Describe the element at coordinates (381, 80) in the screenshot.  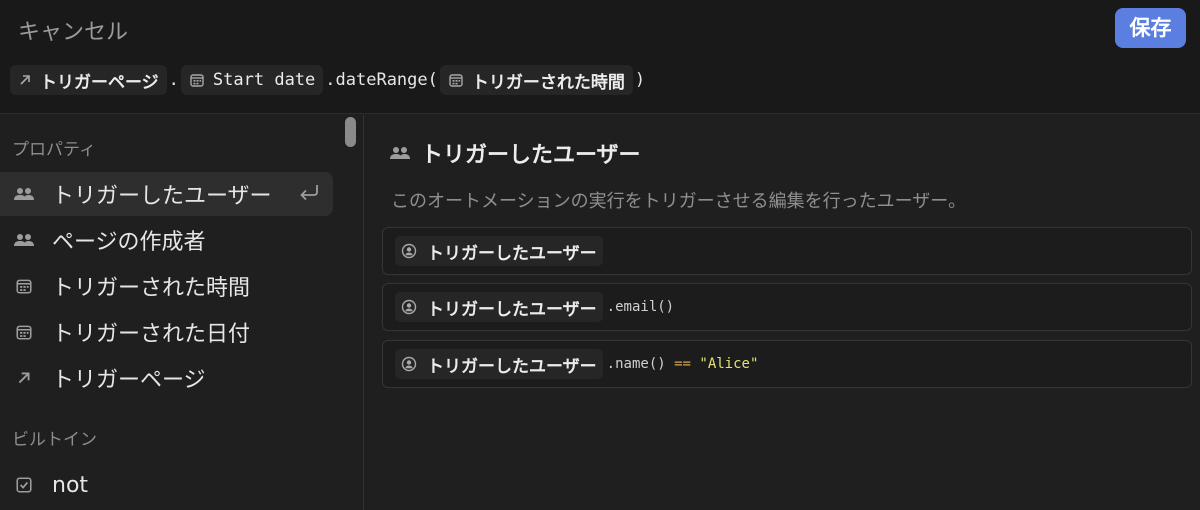
I see `formula-method: .dateRange(` at that location.